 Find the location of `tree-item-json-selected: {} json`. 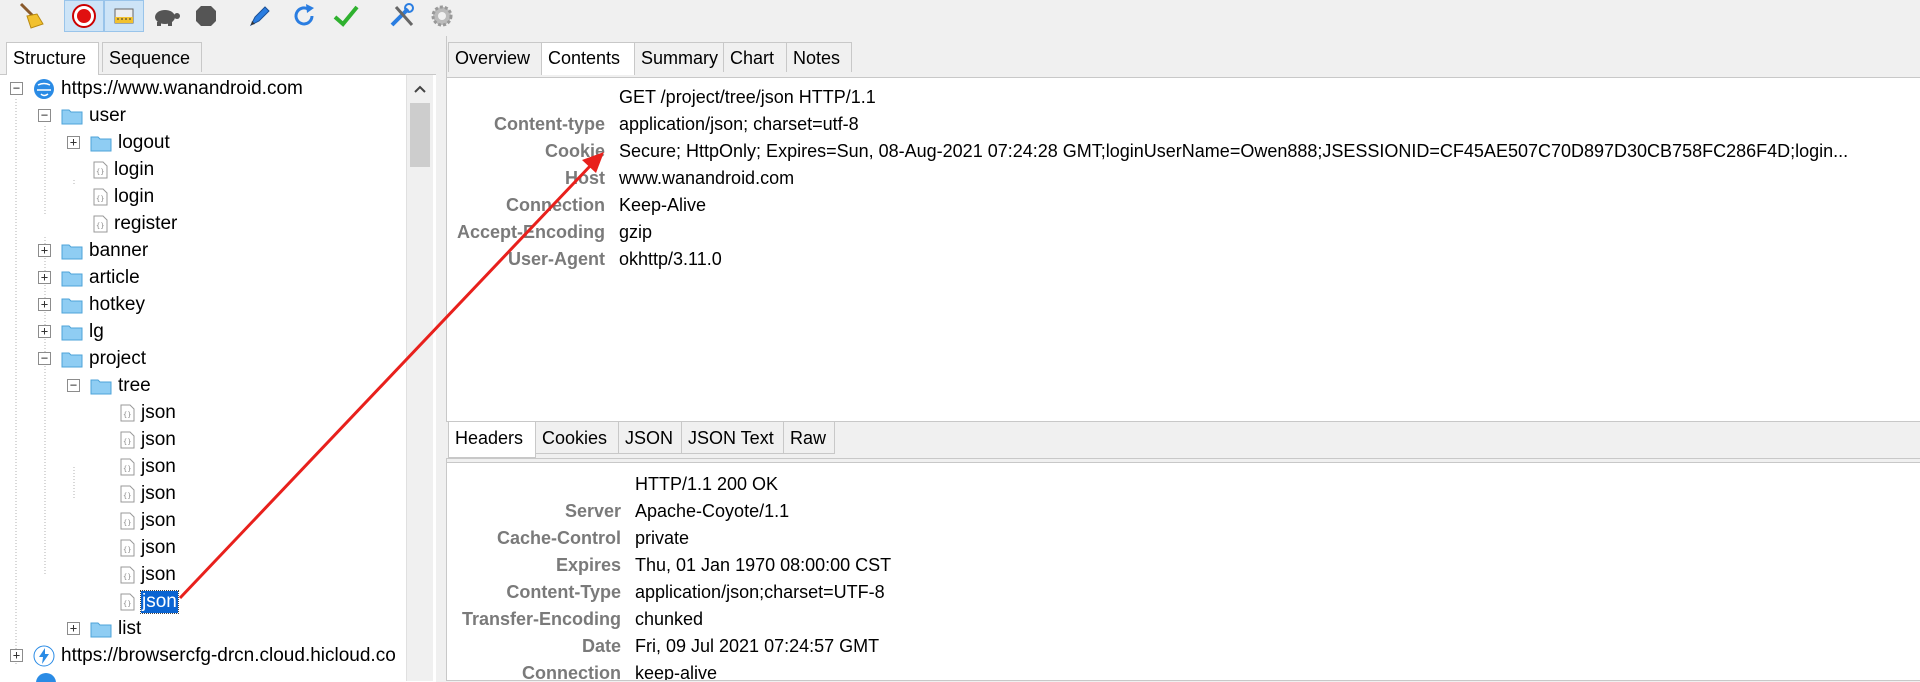

tree-item-json-selected: {} json is located at coordinates (149, 601).